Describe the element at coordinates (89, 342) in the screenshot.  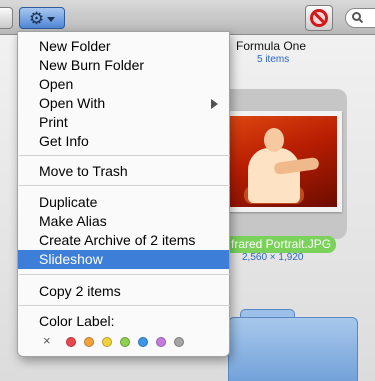
I see `color-label-orange` at that location.